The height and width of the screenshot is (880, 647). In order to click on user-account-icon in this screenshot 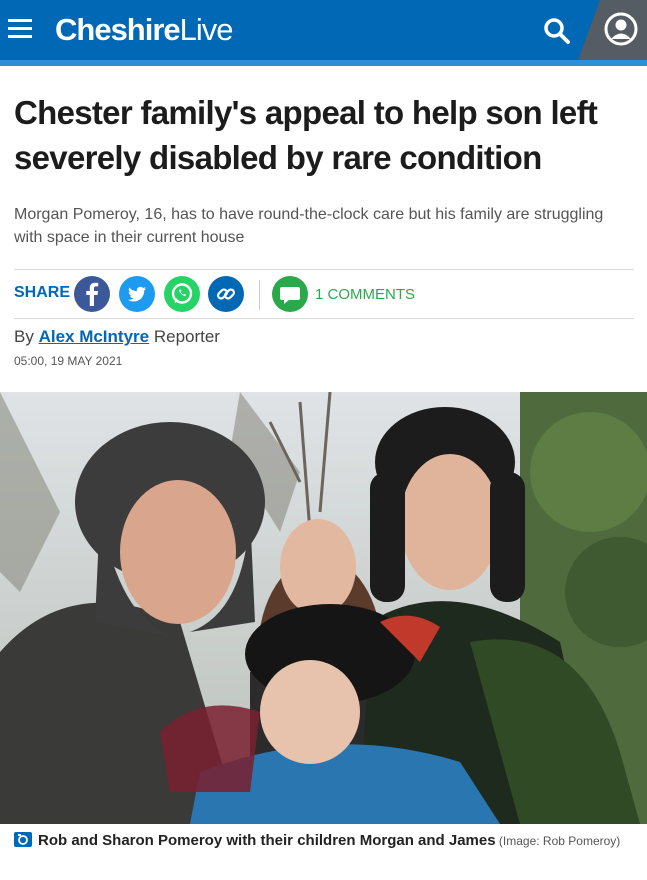, I will do `click(621, 29)`.